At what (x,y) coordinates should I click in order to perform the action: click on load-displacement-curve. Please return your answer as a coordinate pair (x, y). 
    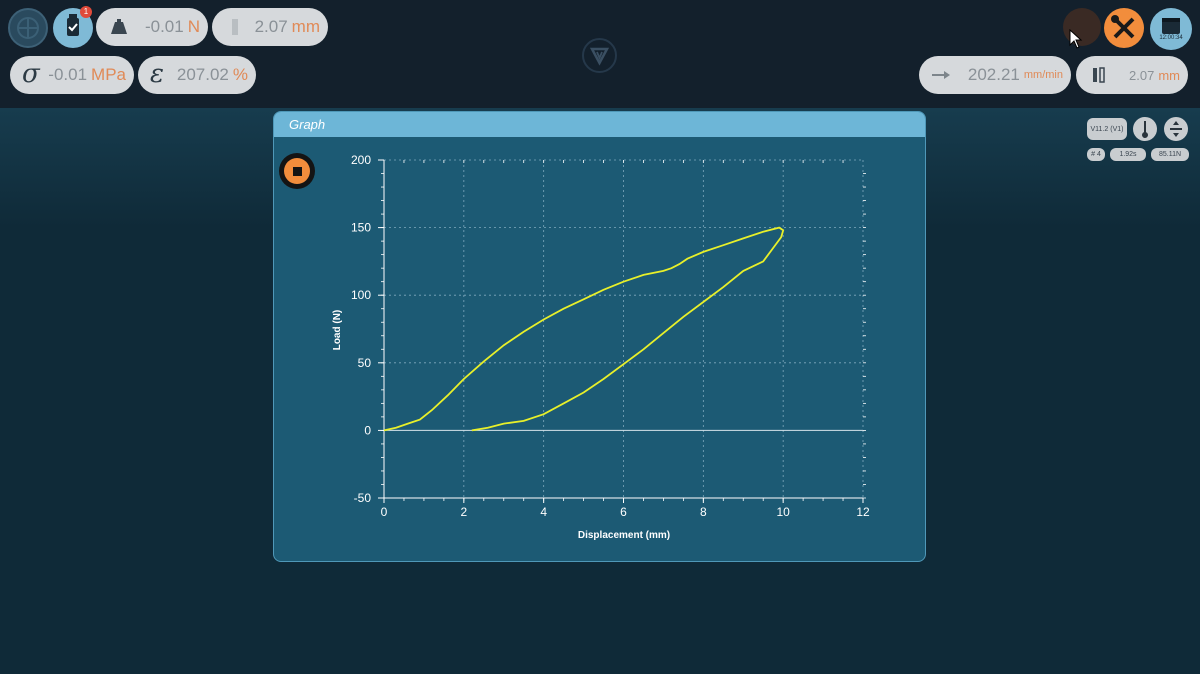
    Looking at the image, I should click on (584, 329).